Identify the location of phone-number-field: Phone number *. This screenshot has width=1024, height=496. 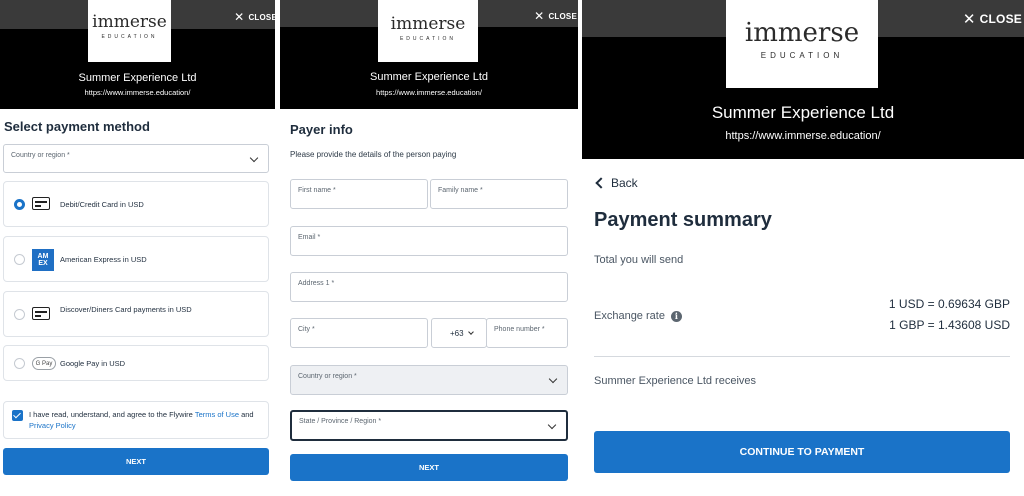
(527, 333).